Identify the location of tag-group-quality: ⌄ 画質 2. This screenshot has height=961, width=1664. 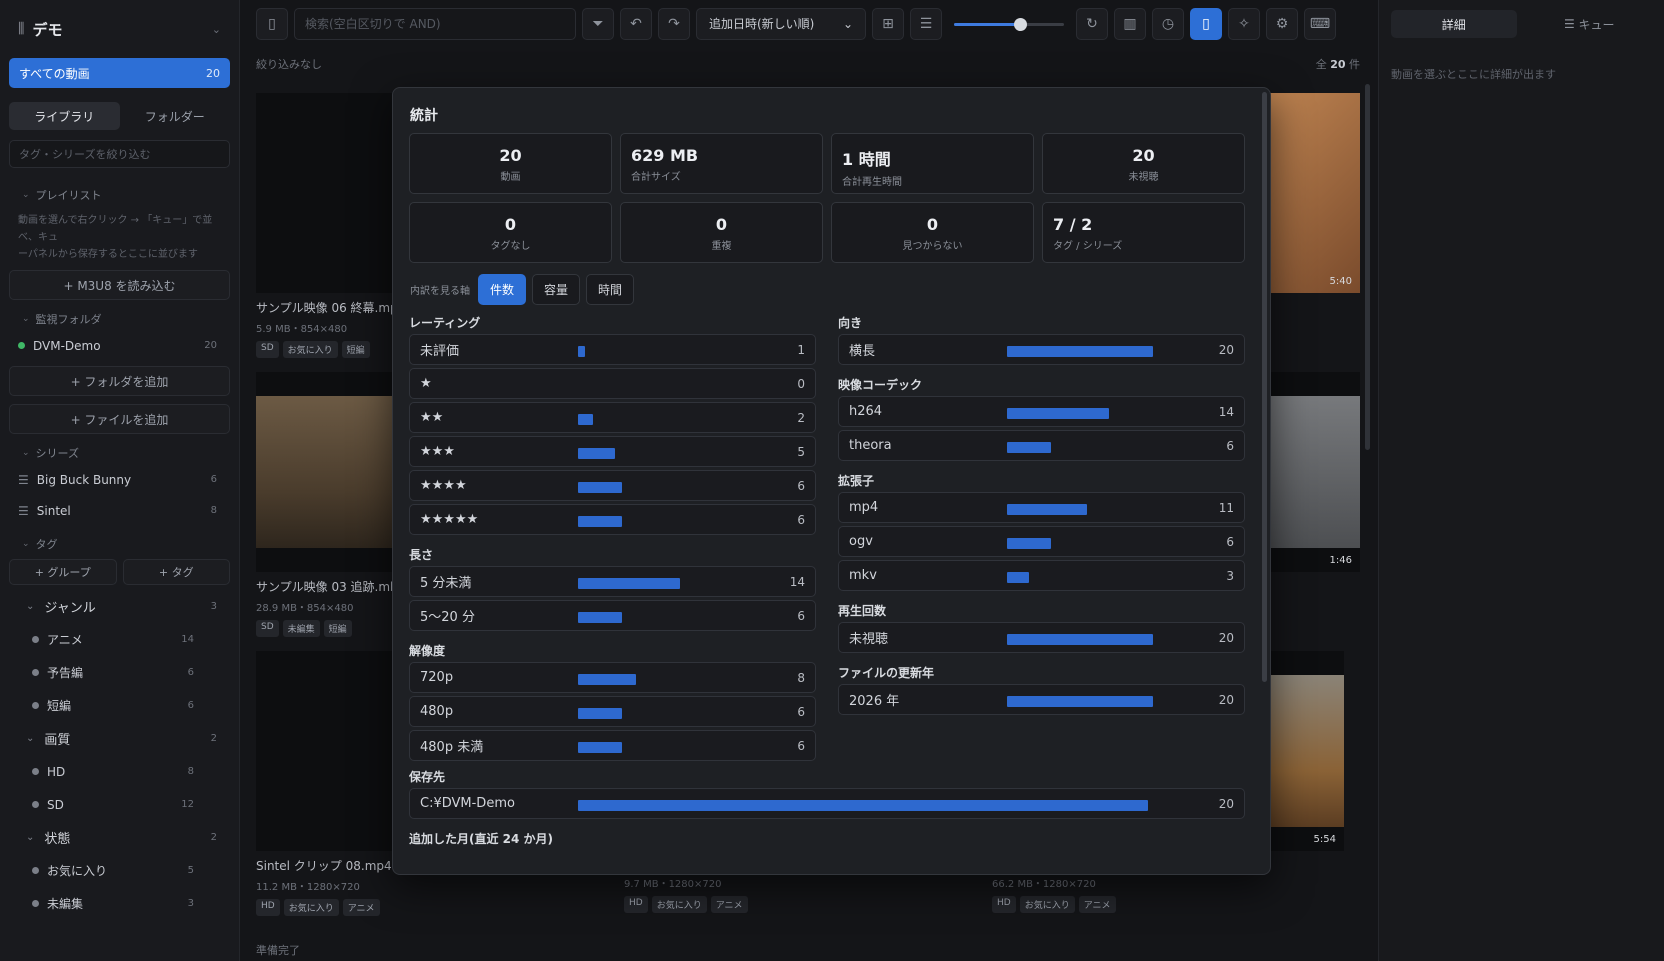
(119, 738).